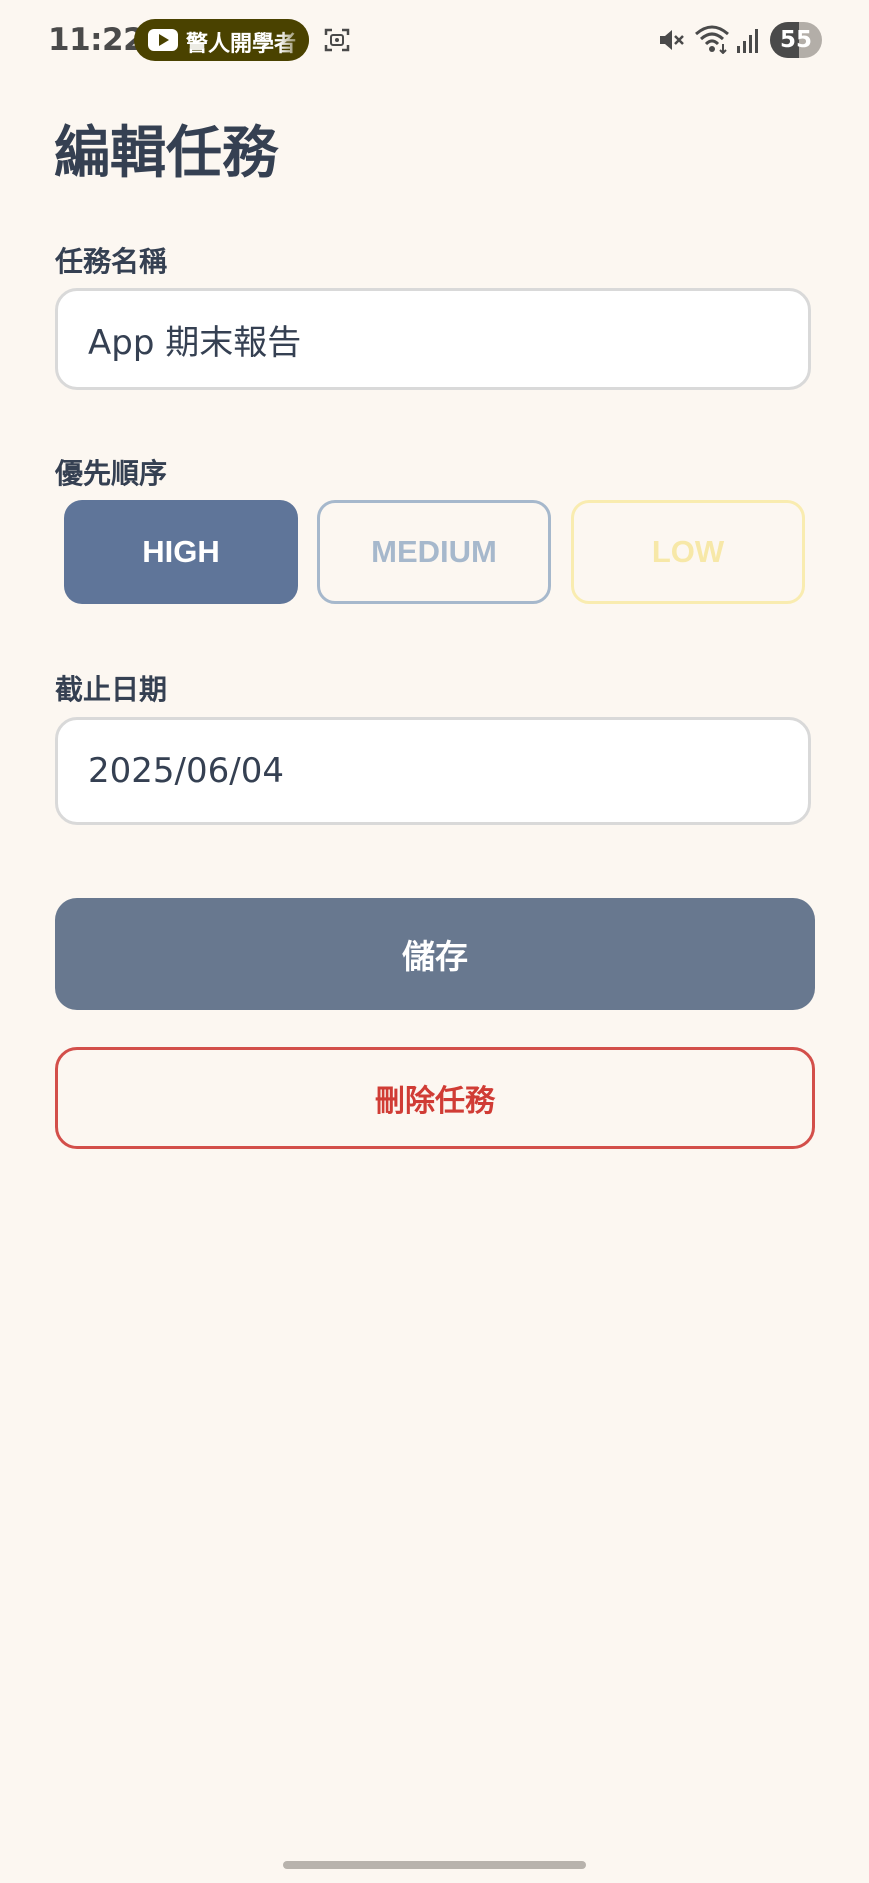 This screenshot has width=869, height=1883. Describe the element at coordinates (337, 40) in the screenshot. I see `screenshot-icon` at that location.